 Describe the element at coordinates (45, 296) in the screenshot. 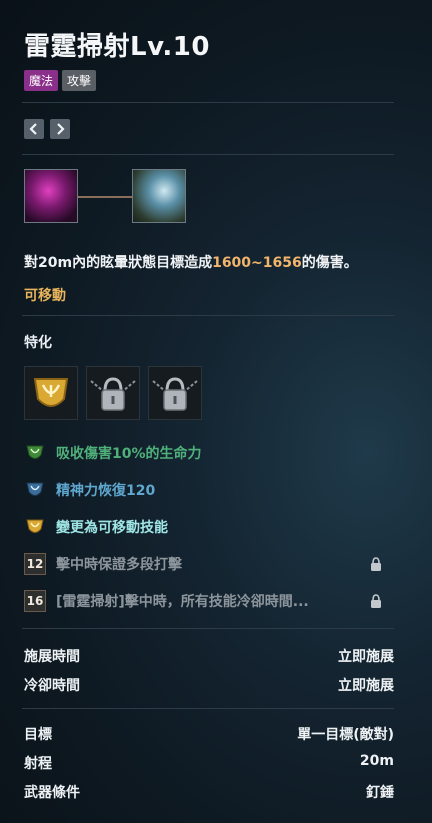

I see `movable-label: 可移動` at that location.